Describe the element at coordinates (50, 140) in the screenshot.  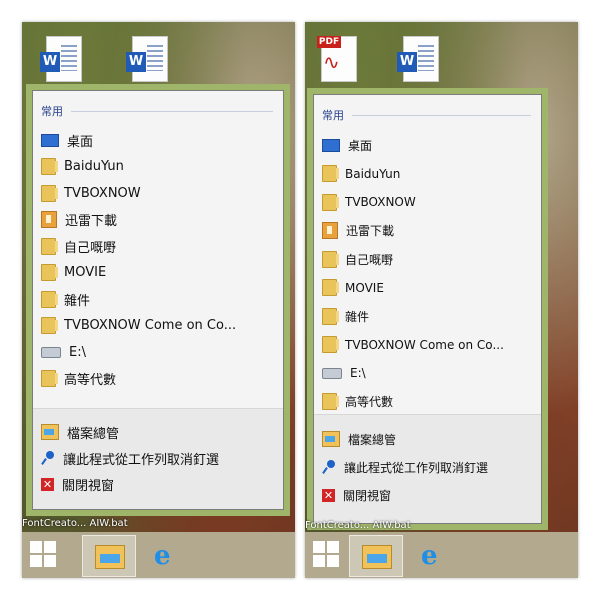
I see `desktop-icon` at that location.